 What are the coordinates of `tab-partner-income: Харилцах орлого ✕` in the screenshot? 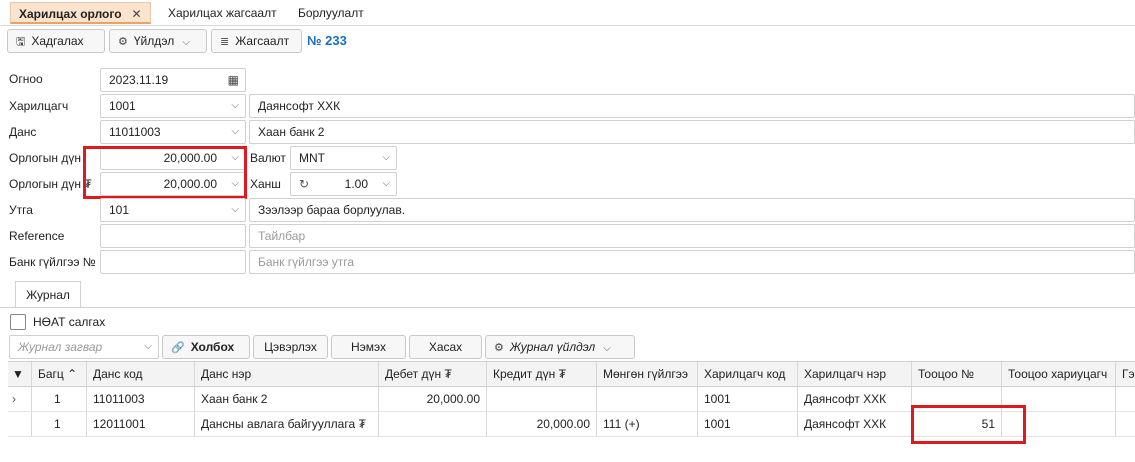 It's located at (80, 13).